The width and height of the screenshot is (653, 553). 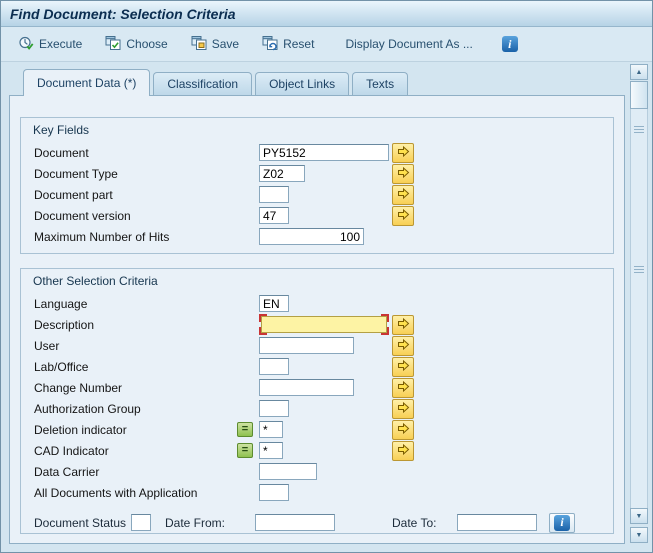 I want to click on description-multiple-selection-button, so click(x=403, y=324).